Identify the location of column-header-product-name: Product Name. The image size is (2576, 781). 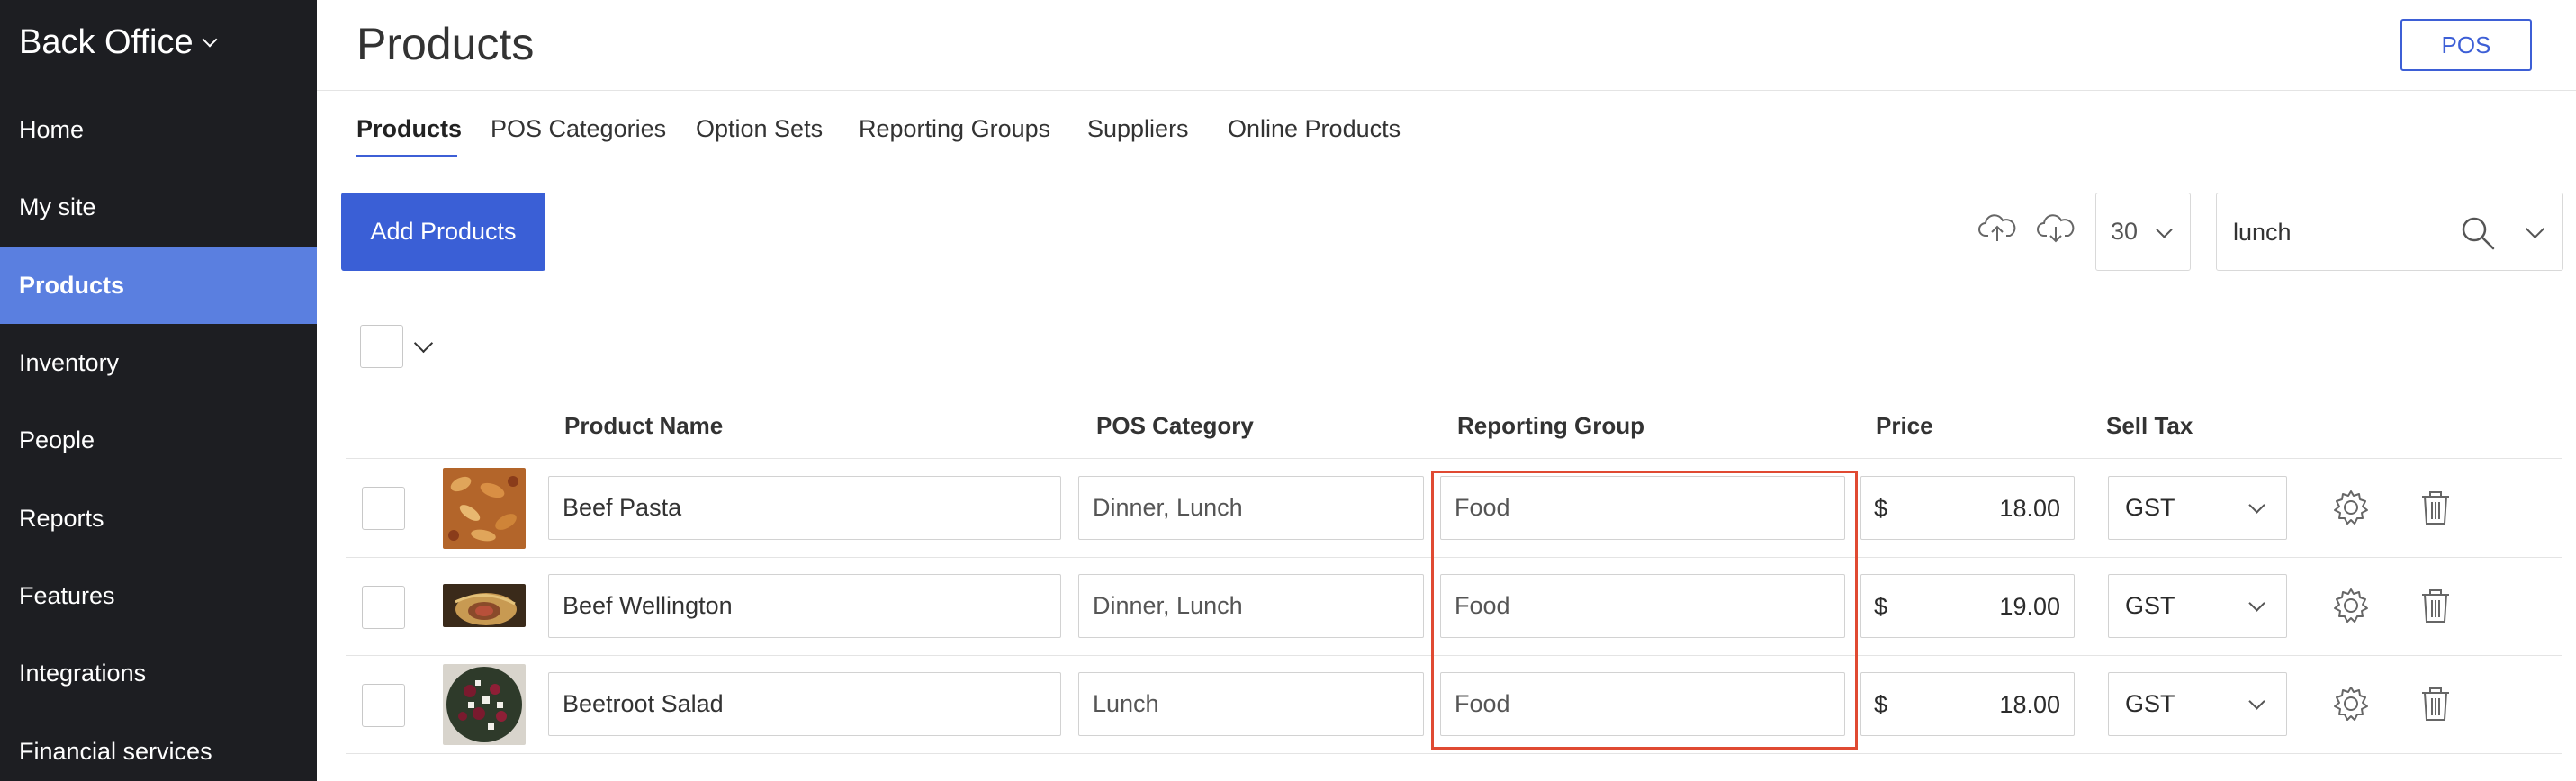
(644, 425).